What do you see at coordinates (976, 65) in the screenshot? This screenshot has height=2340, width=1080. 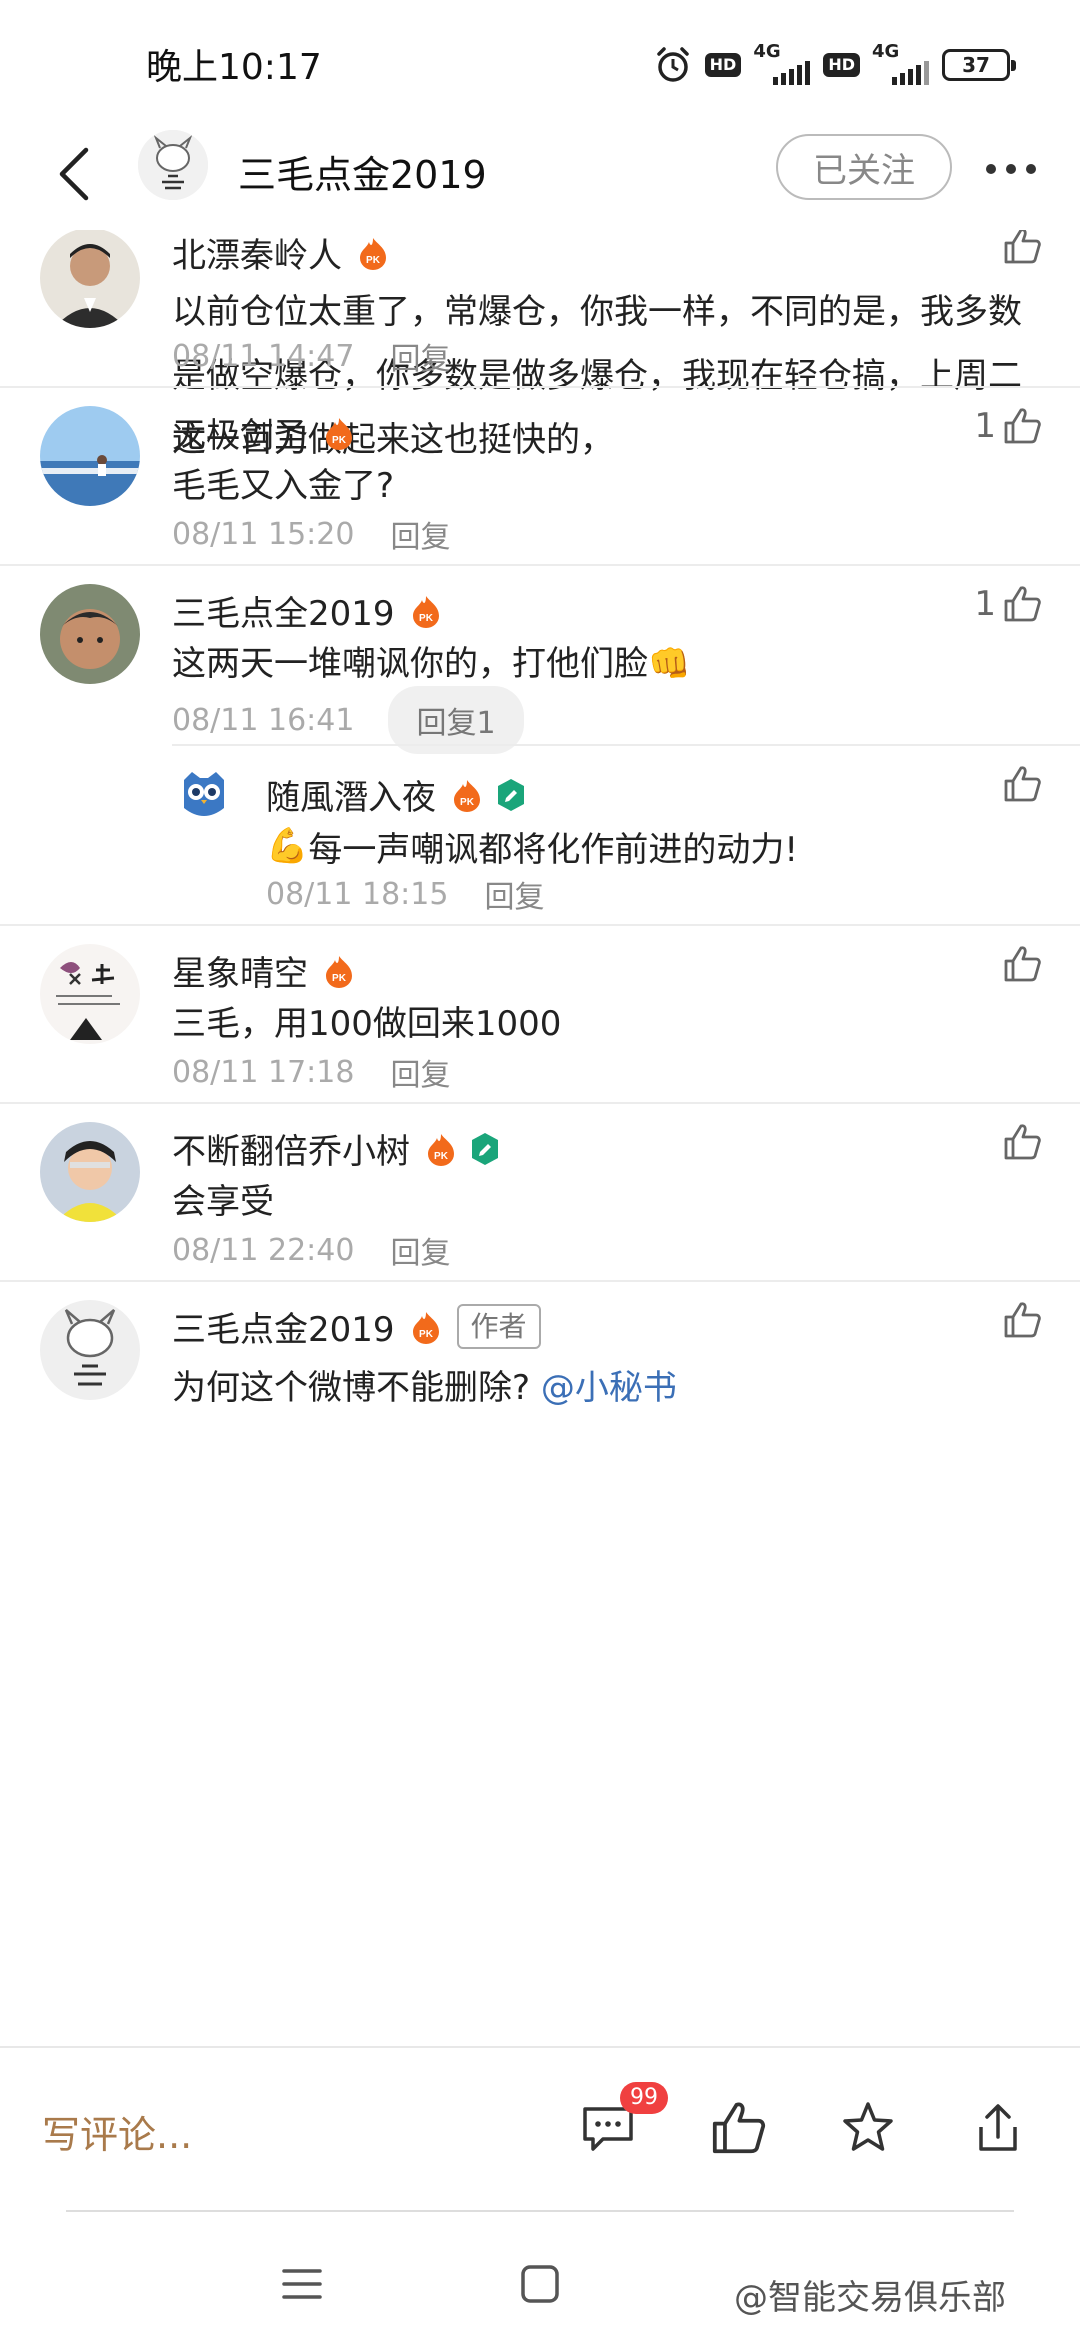 I see `battery-level: 37` at bounding box center [976, 65].